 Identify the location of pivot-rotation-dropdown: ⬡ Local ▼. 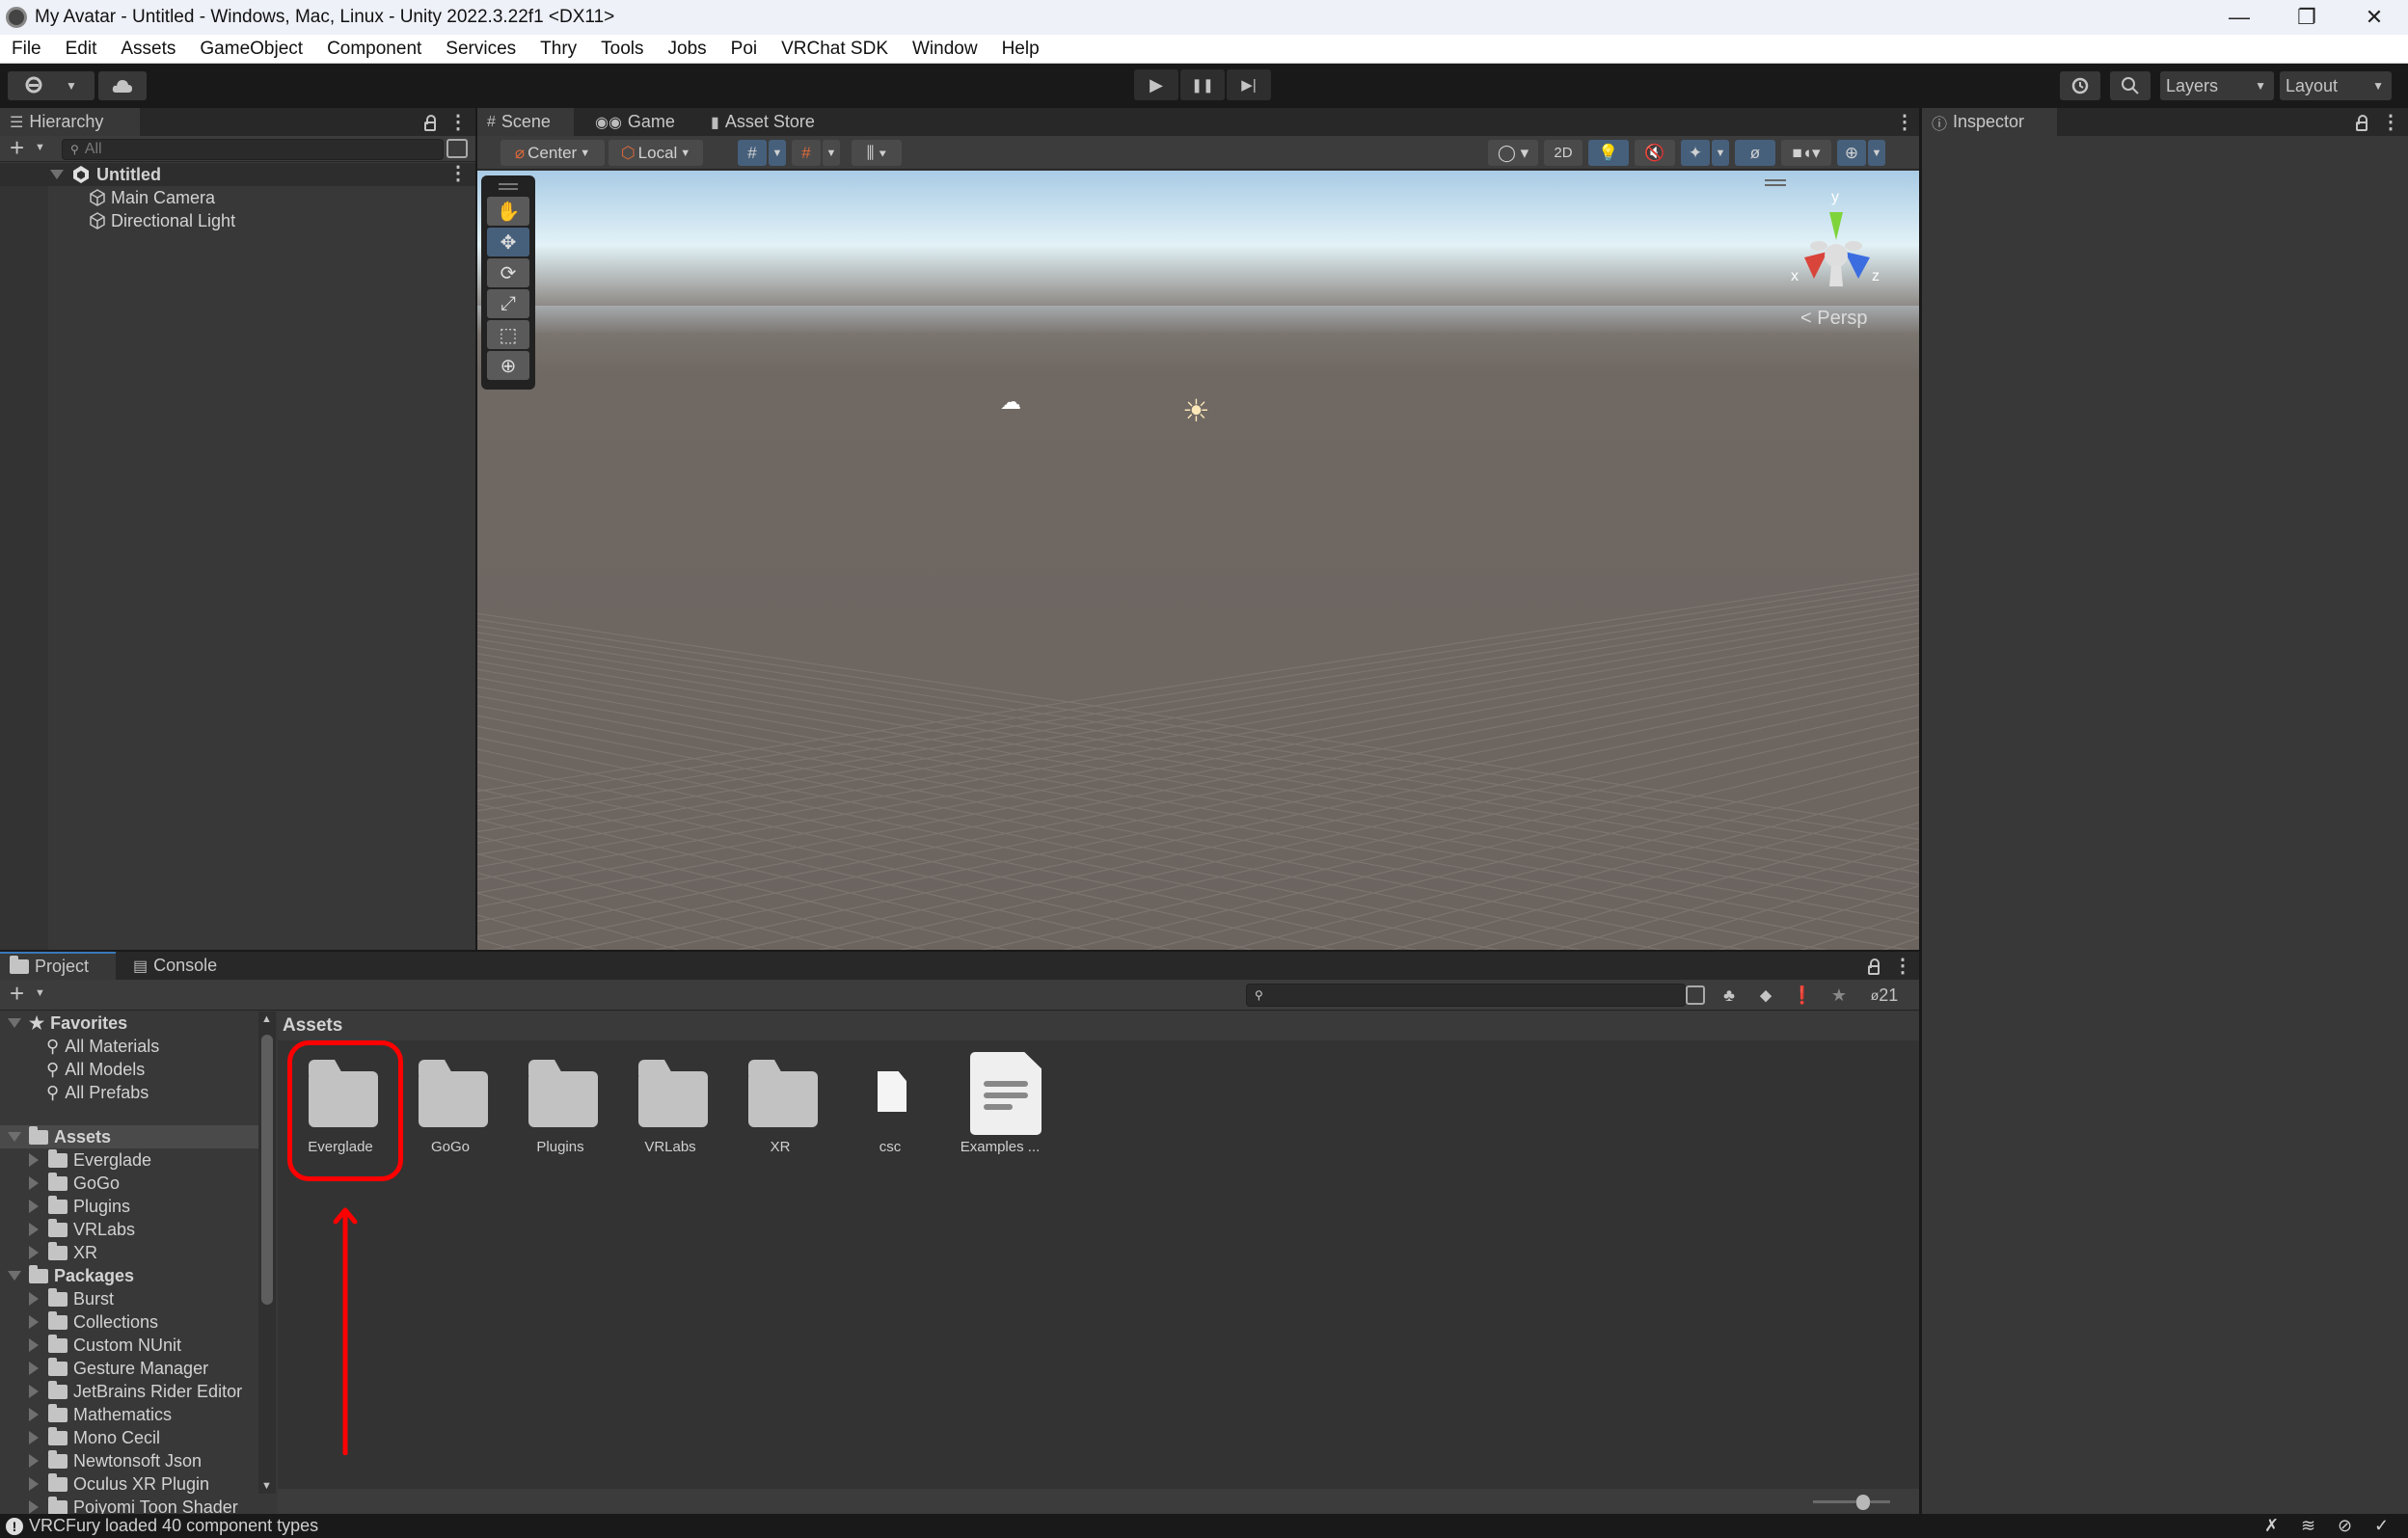
(656, 153).